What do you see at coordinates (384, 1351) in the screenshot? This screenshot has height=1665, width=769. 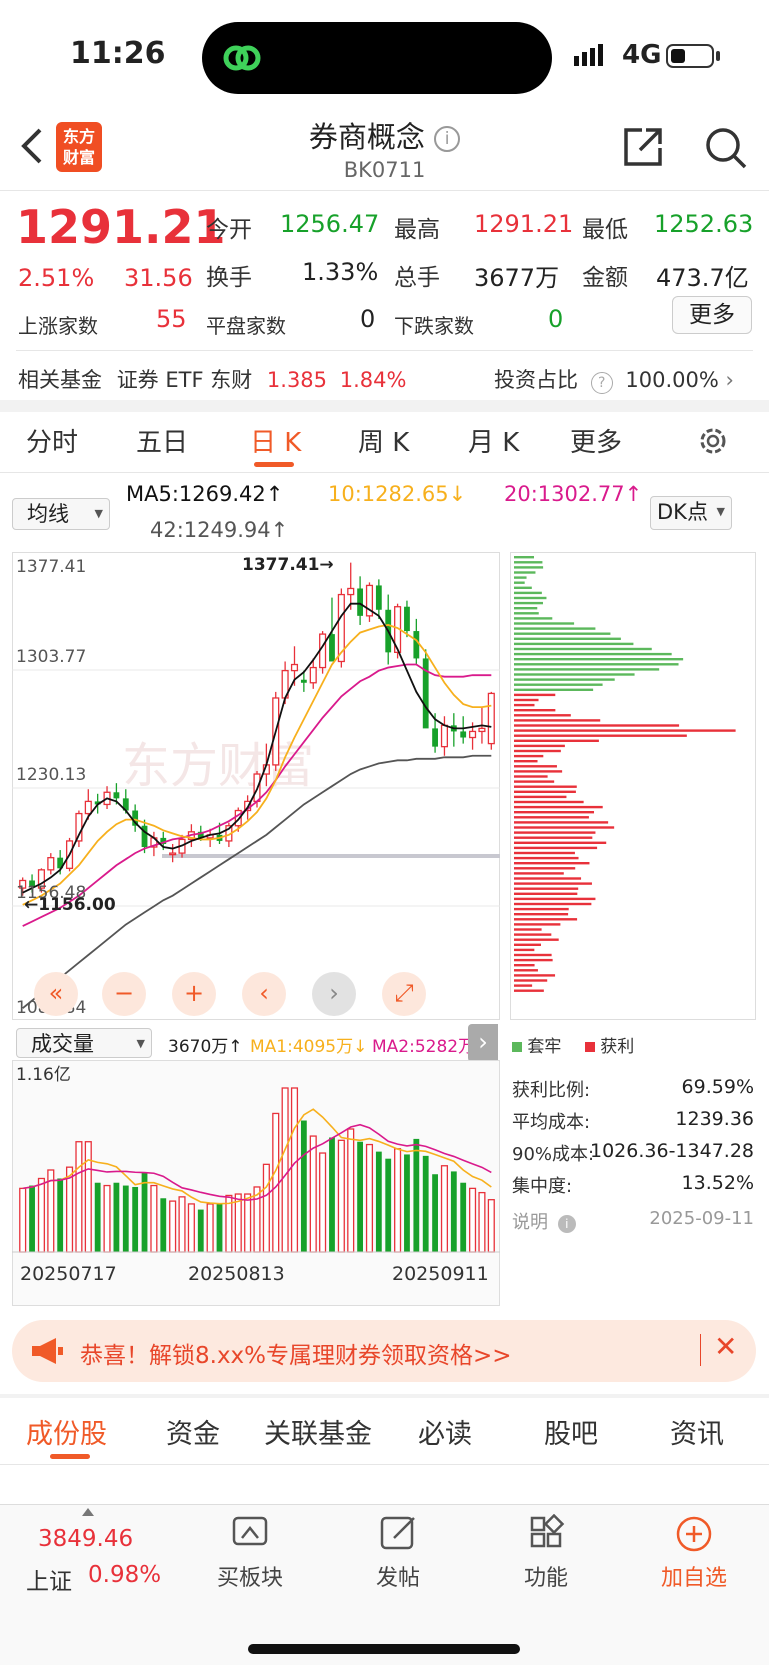 I see `promo-banner: 恭喜！解锁8.xx%专属理财券领取资格>> ✕` at bounding box center [384, 1351].